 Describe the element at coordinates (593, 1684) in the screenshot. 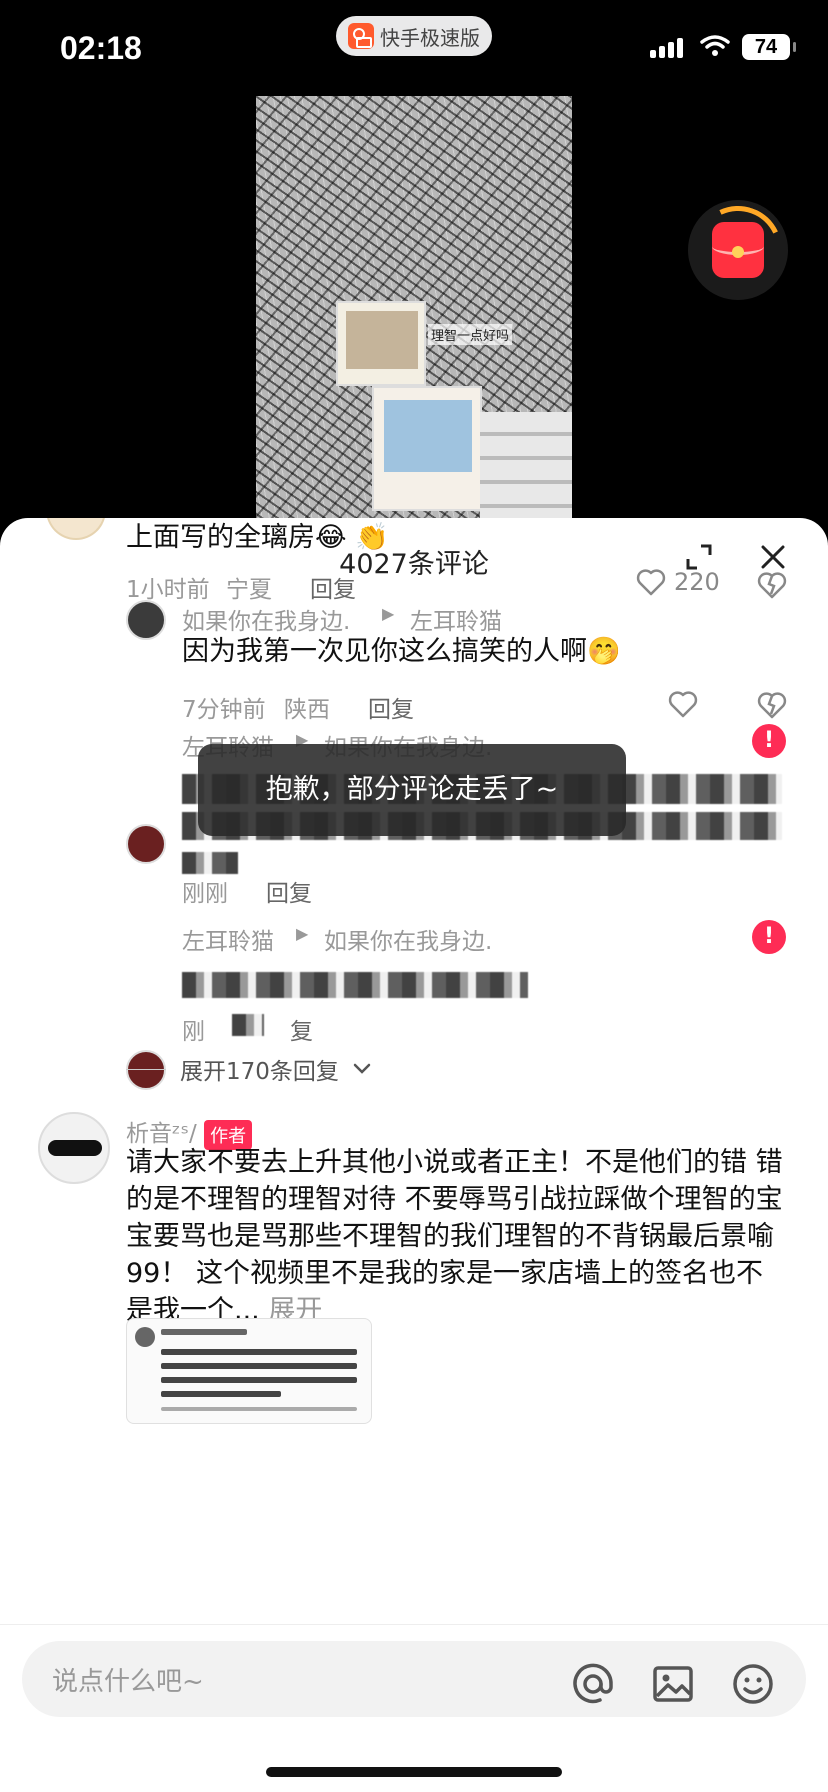

I see `mention-icon` at that location.